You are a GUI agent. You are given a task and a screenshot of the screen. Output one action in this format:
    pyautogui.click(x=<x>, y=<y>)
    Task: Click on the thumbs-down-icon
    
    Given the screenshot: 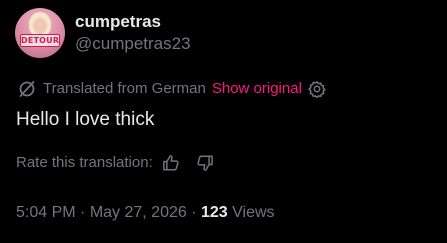 What is the action you would take?
    pyautogui.click(x=205, y=163)
    